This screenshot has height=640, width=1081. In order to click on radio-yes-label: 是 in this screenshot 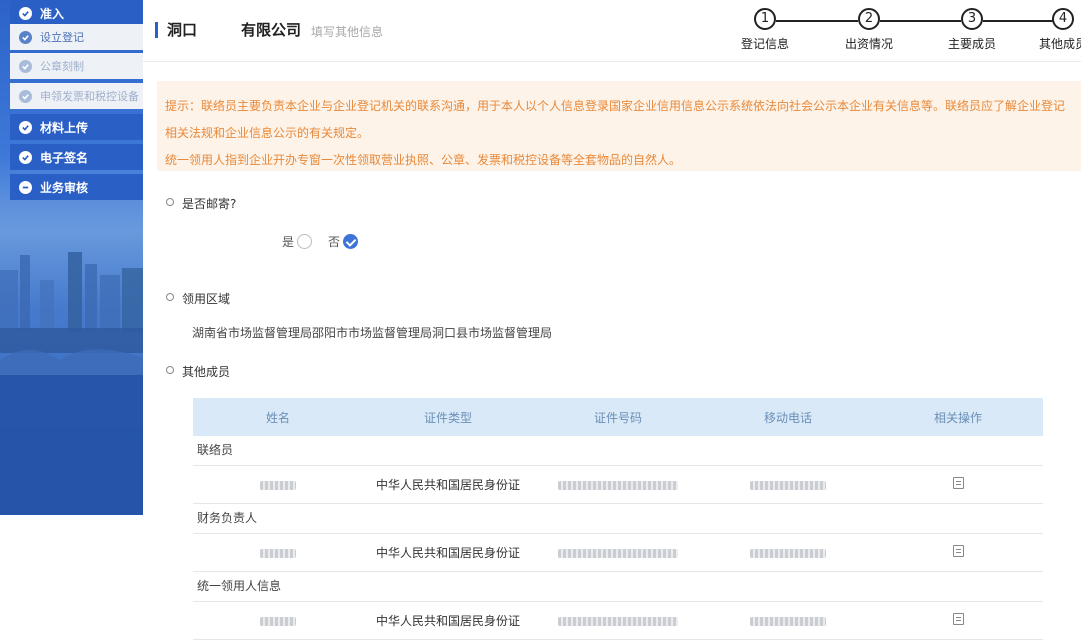, I will do `click(288, 242)`.